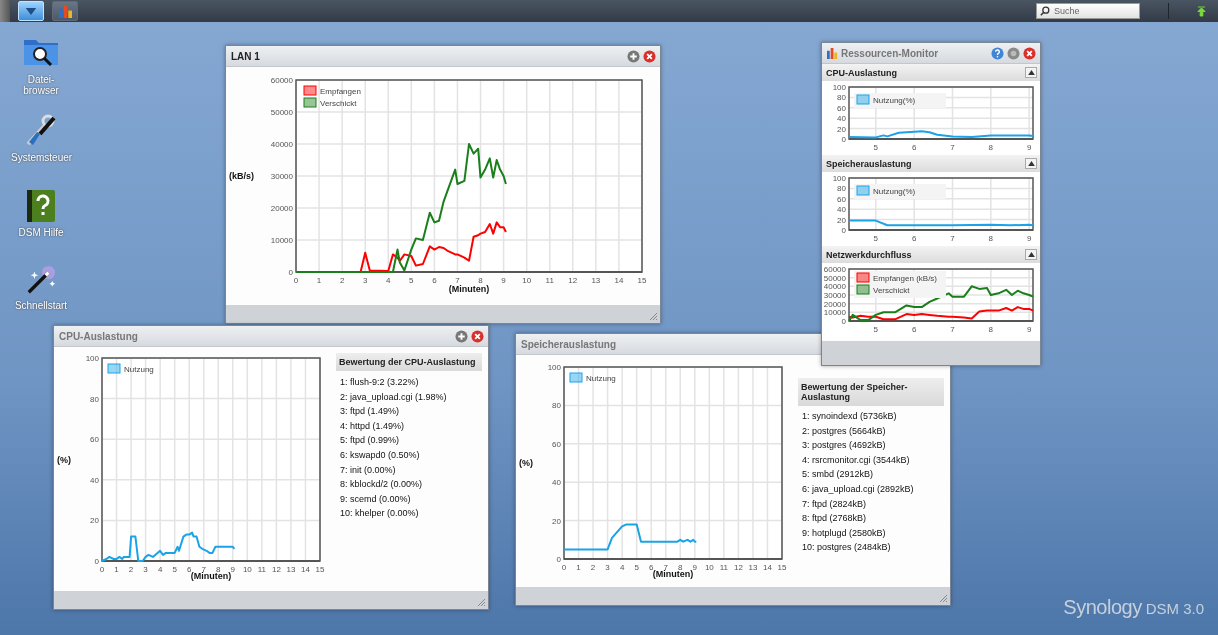  I want to click on help-icon, so click(997, 53).